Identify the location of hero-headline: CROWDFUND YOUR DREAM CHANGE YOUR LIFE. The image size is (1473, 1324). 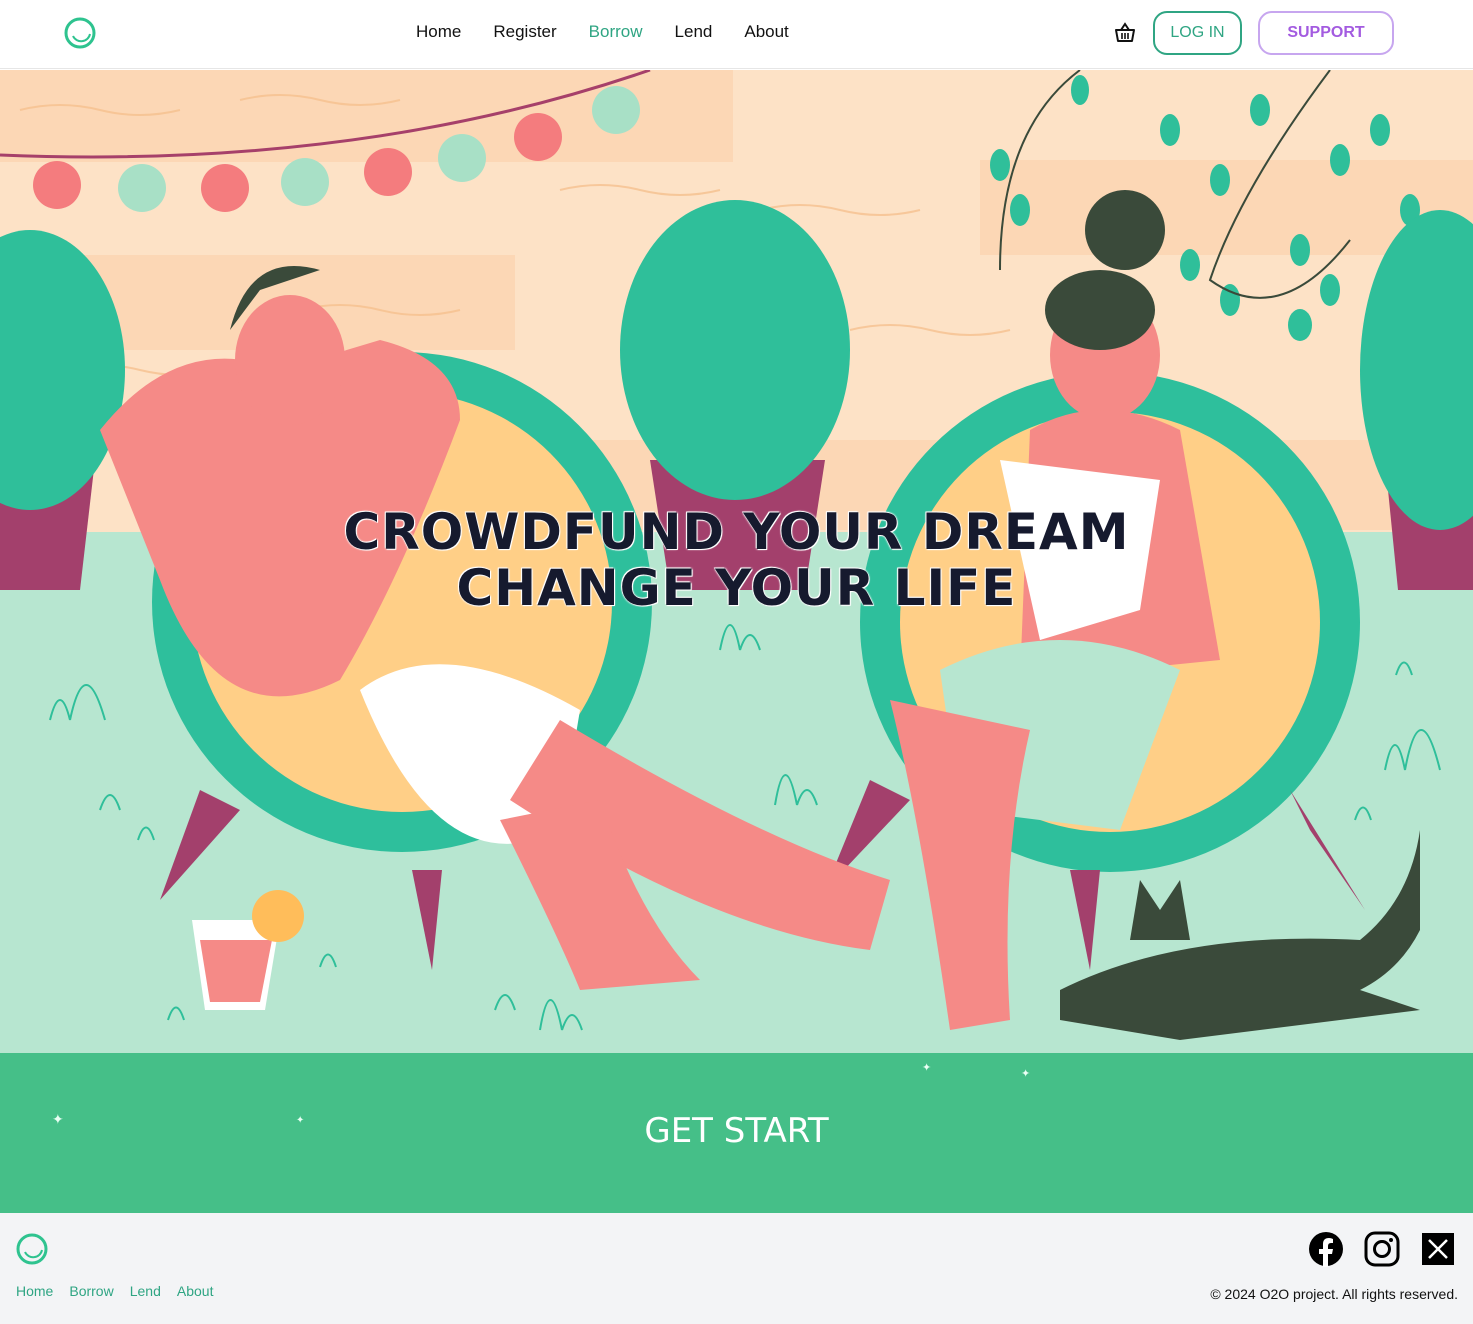
(736, 560).